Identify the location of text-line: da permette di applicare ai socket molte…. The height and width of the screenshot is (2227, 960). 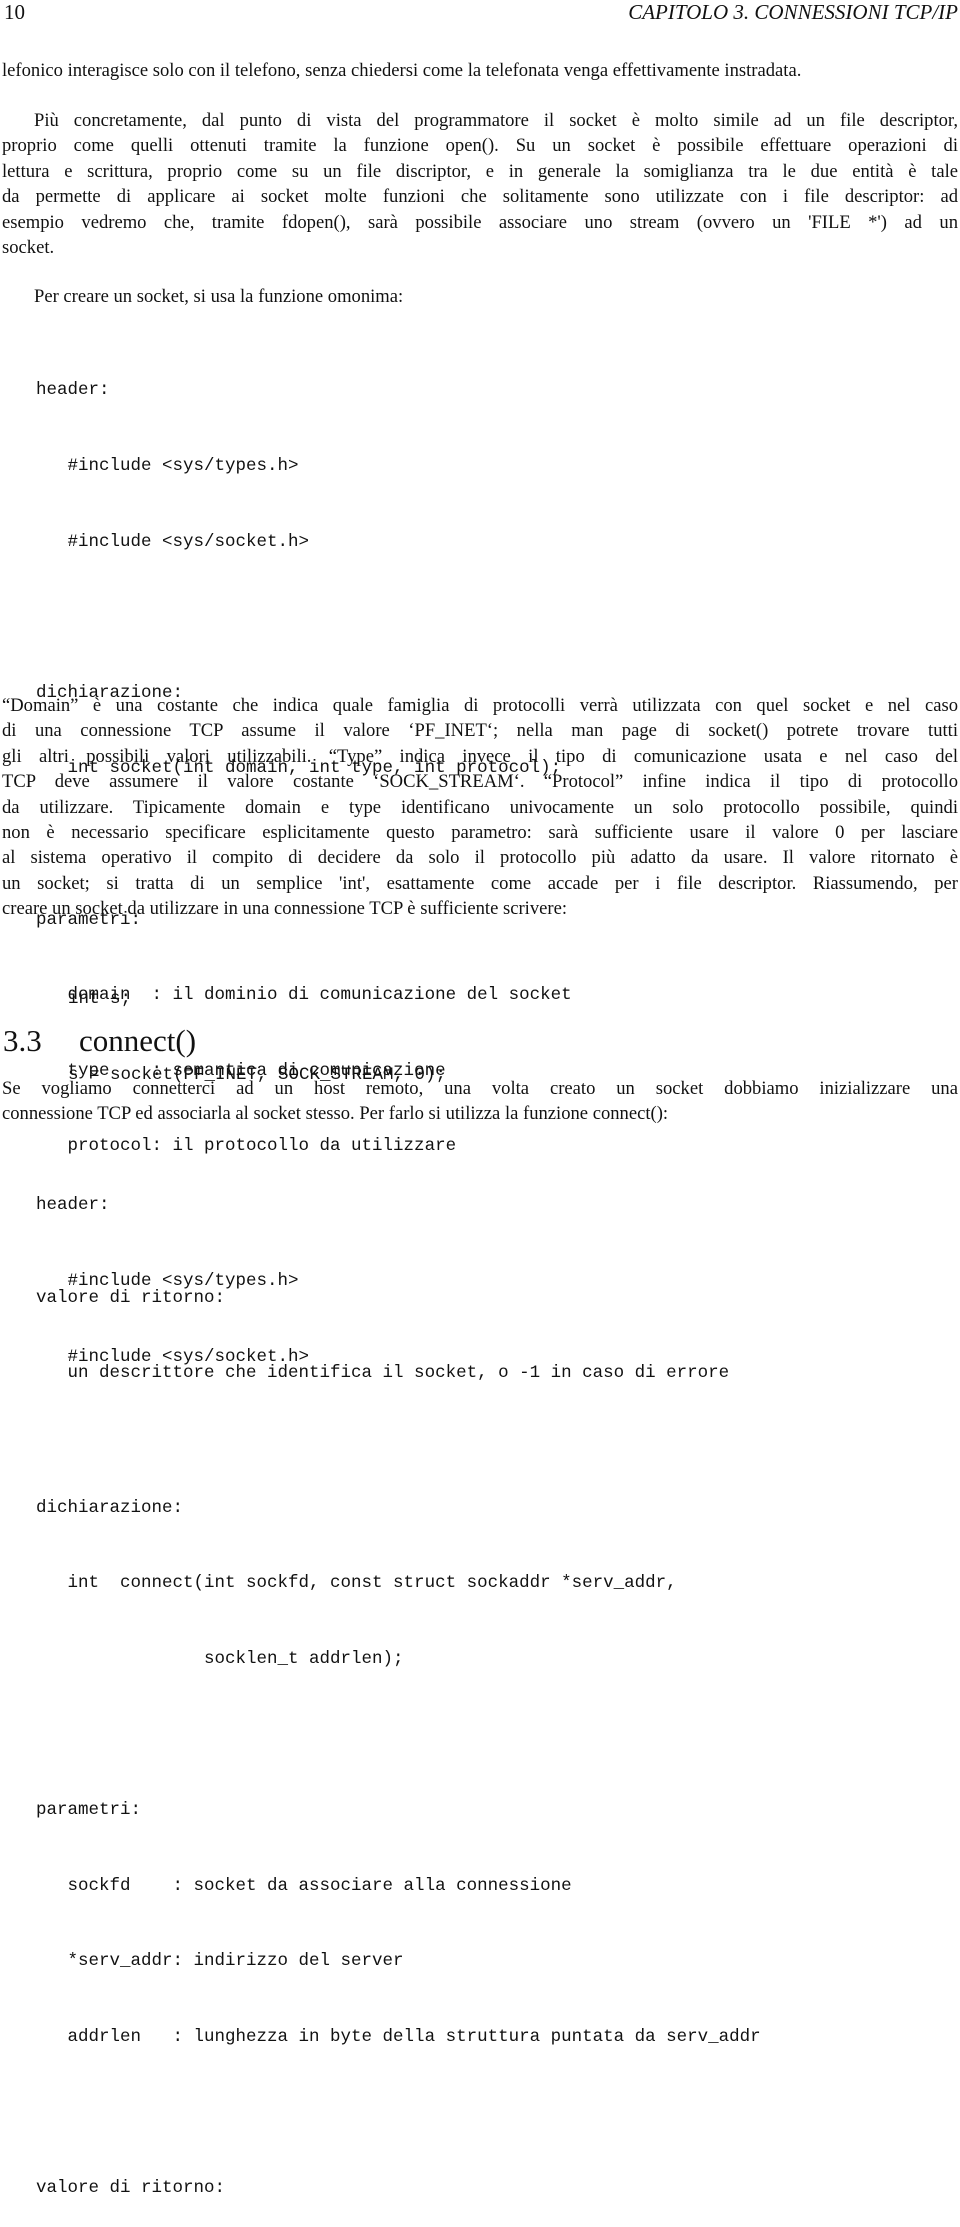
(480, 197).